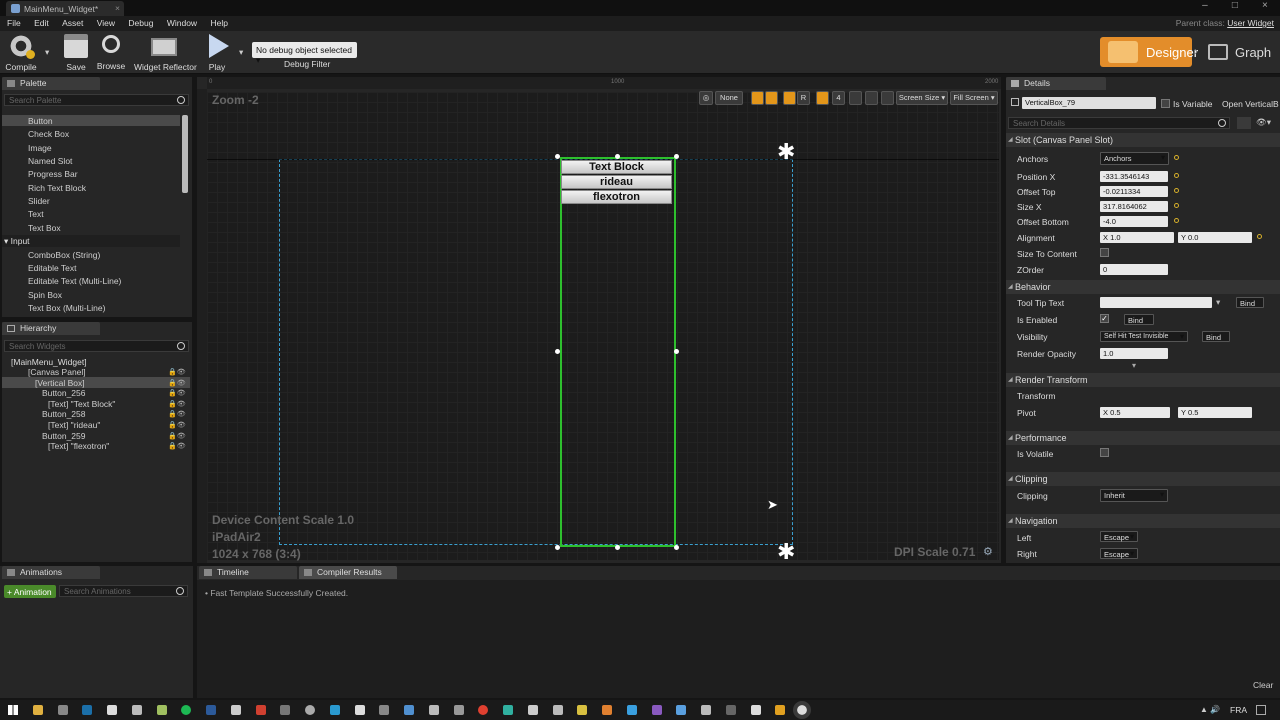  Describe the element at coordinates (57, 372) in the screenshot. I see `hierarchy-canvas-panel: [Canvas Panel]` at that location.